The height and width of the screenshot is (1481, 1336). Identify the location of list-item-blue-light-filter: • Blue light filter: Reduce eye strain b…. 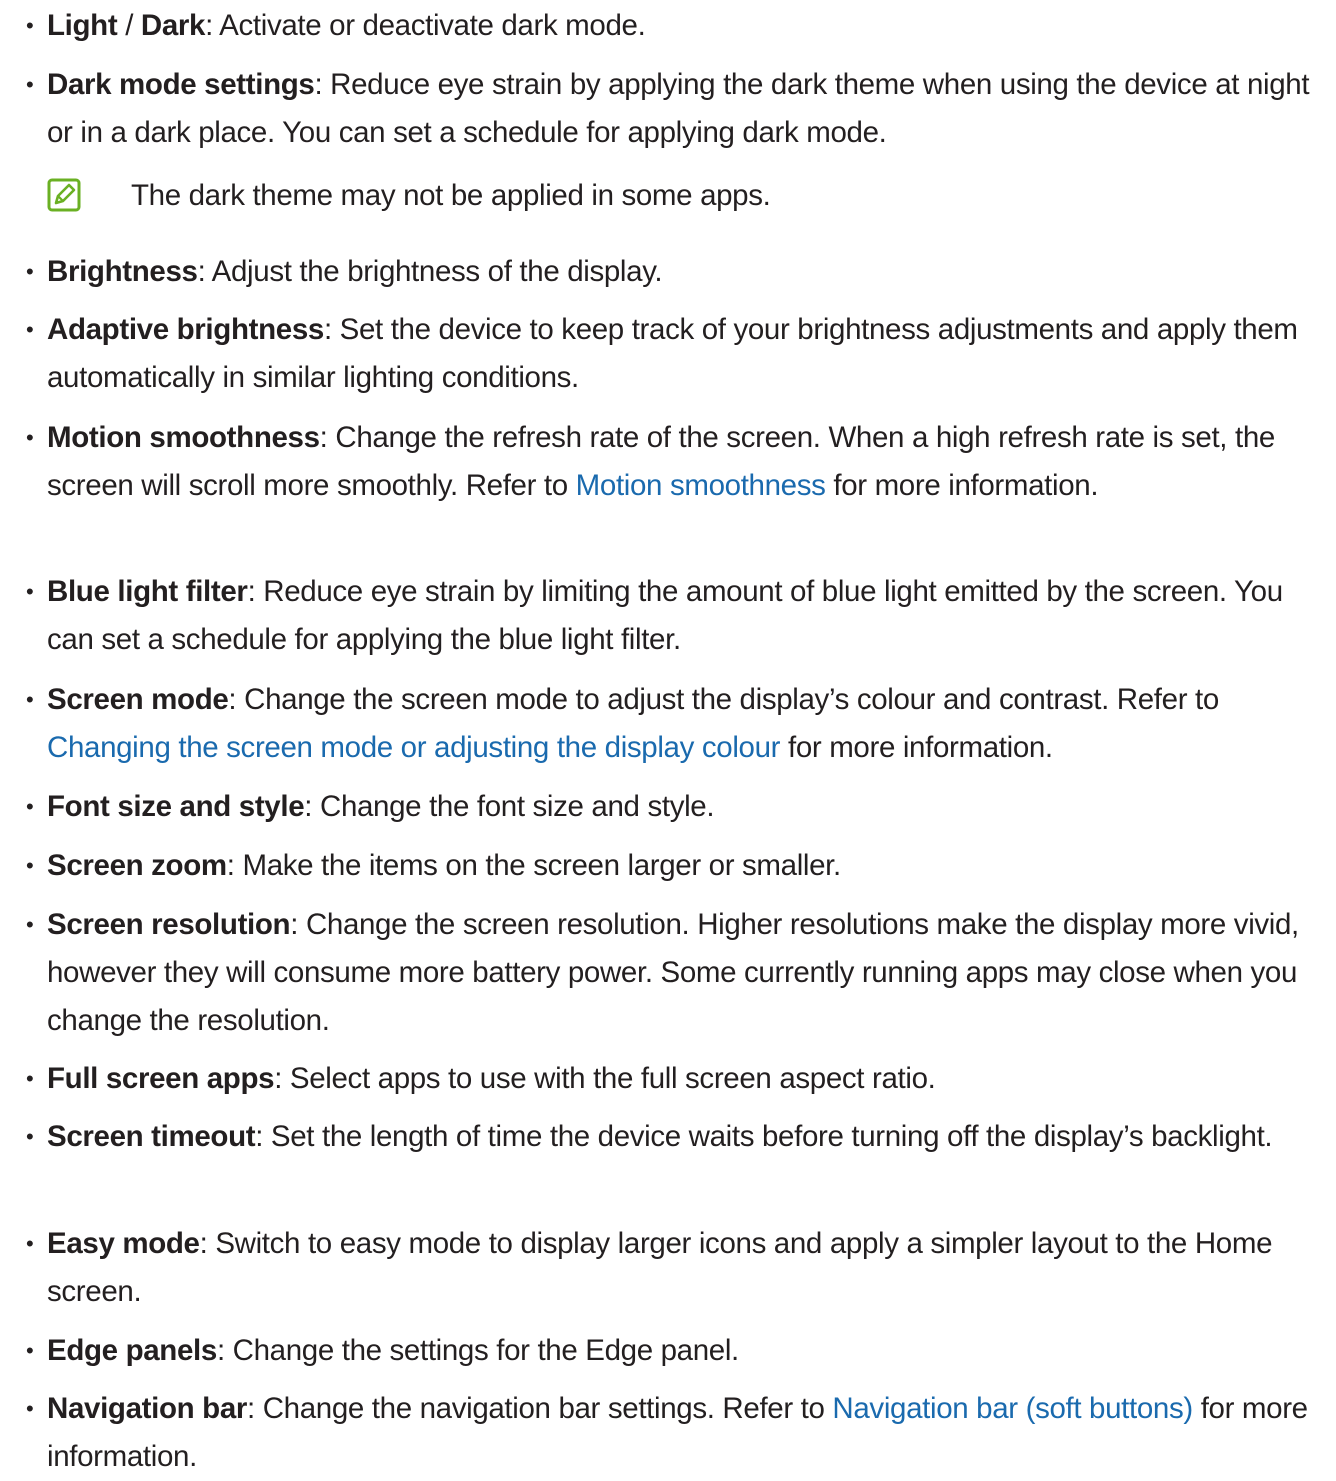
(675, 616).